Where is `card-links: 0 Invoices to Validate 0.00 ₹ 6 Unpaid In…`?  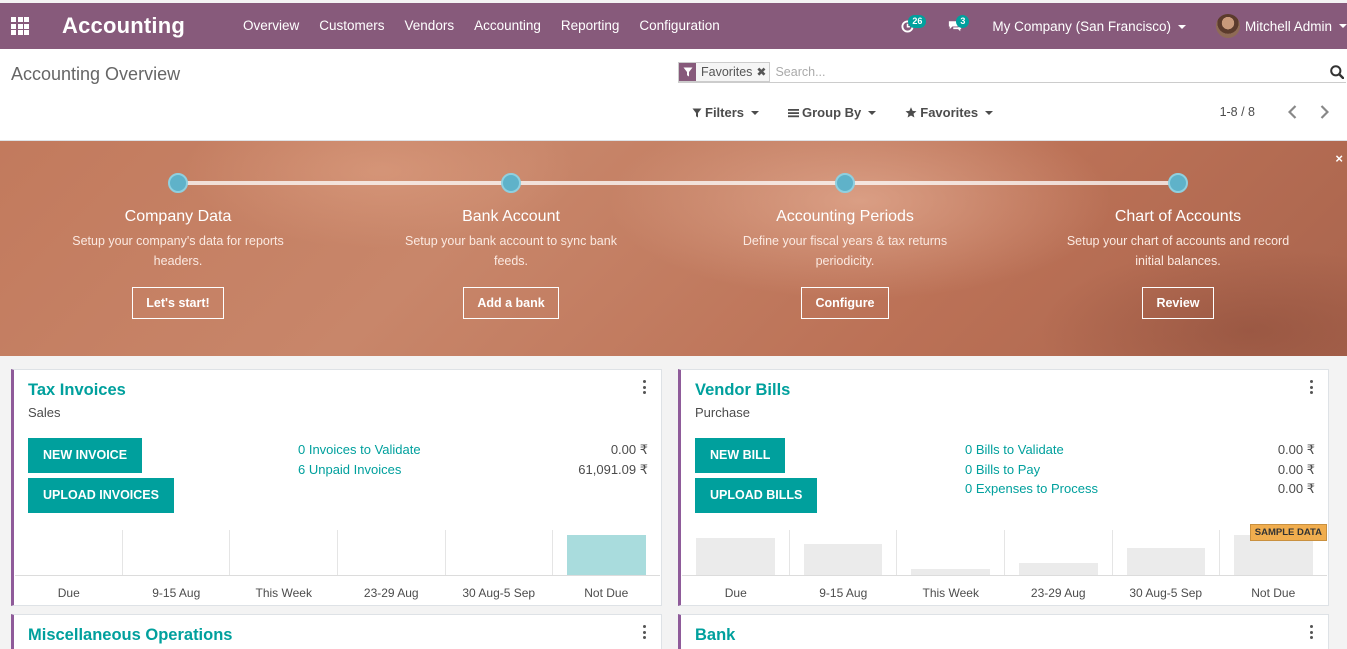
card-links: 0 Invoices to Validate 0.00 ₹ 6 Unpaid In… is located at coordinates (473, 459).